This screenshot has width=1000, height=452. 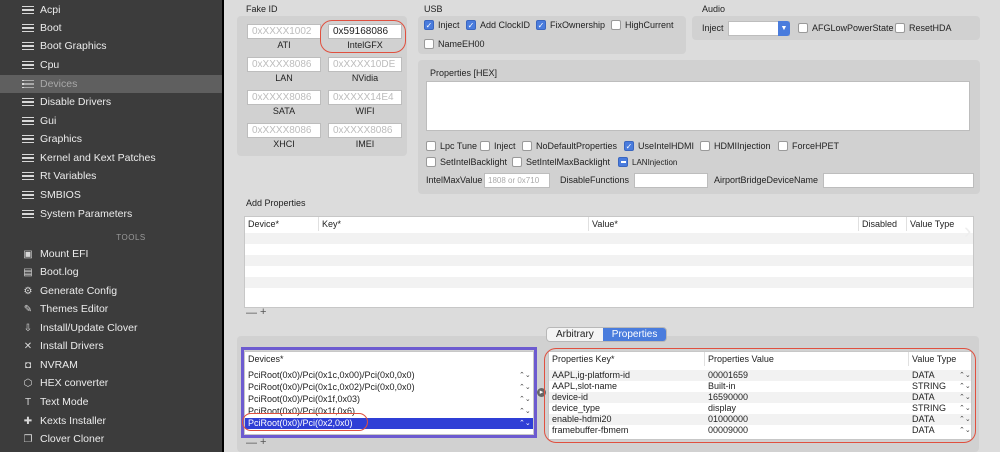 What do you see at coordinates (365, 31) in the screenshot?
I see `fake-id-intelgfx-field: 0x59168086` at bounding box center [365, 31].